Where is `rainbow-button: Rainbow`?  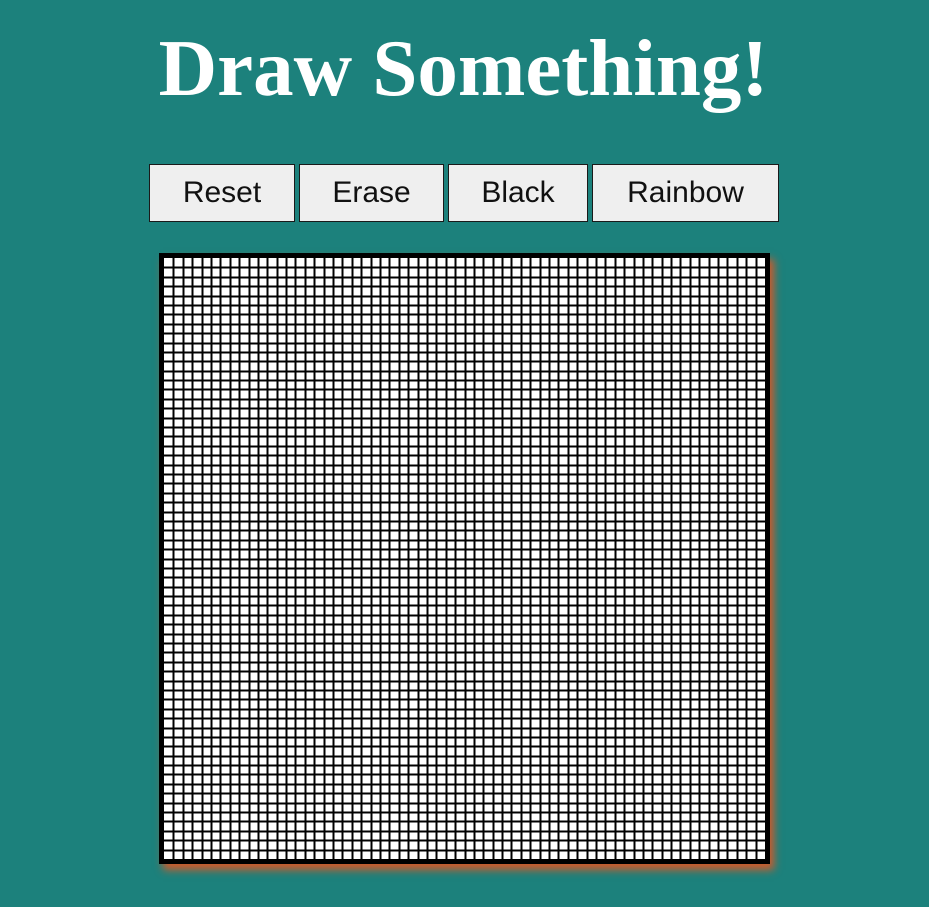
rainbow-button: Rainbow is located at coordinates (685, 193).